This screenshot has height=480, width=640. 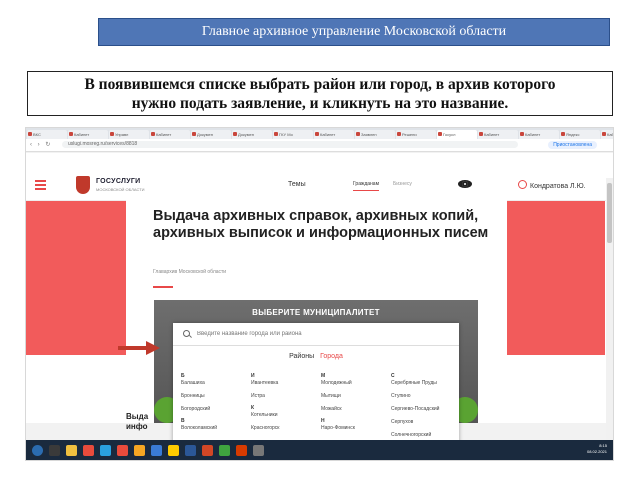 What do you see at coordinates (416, 134) in the screenshot?
I see `browser-tab: Решени` at bounding box center [416, 134].